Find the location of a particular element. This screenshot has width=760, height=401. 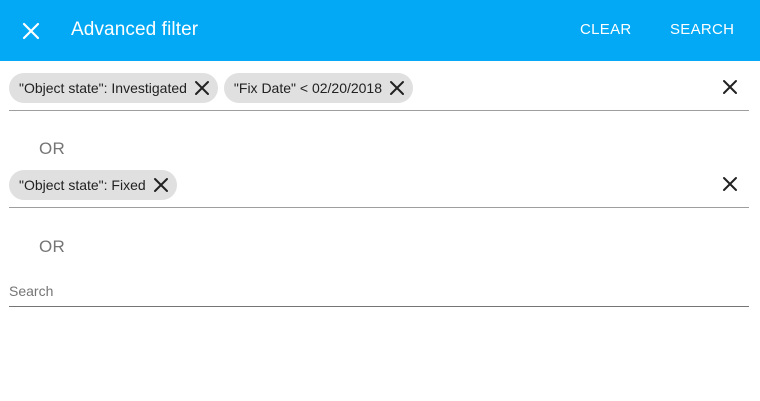

close-button is located at coordinates (31, 31).